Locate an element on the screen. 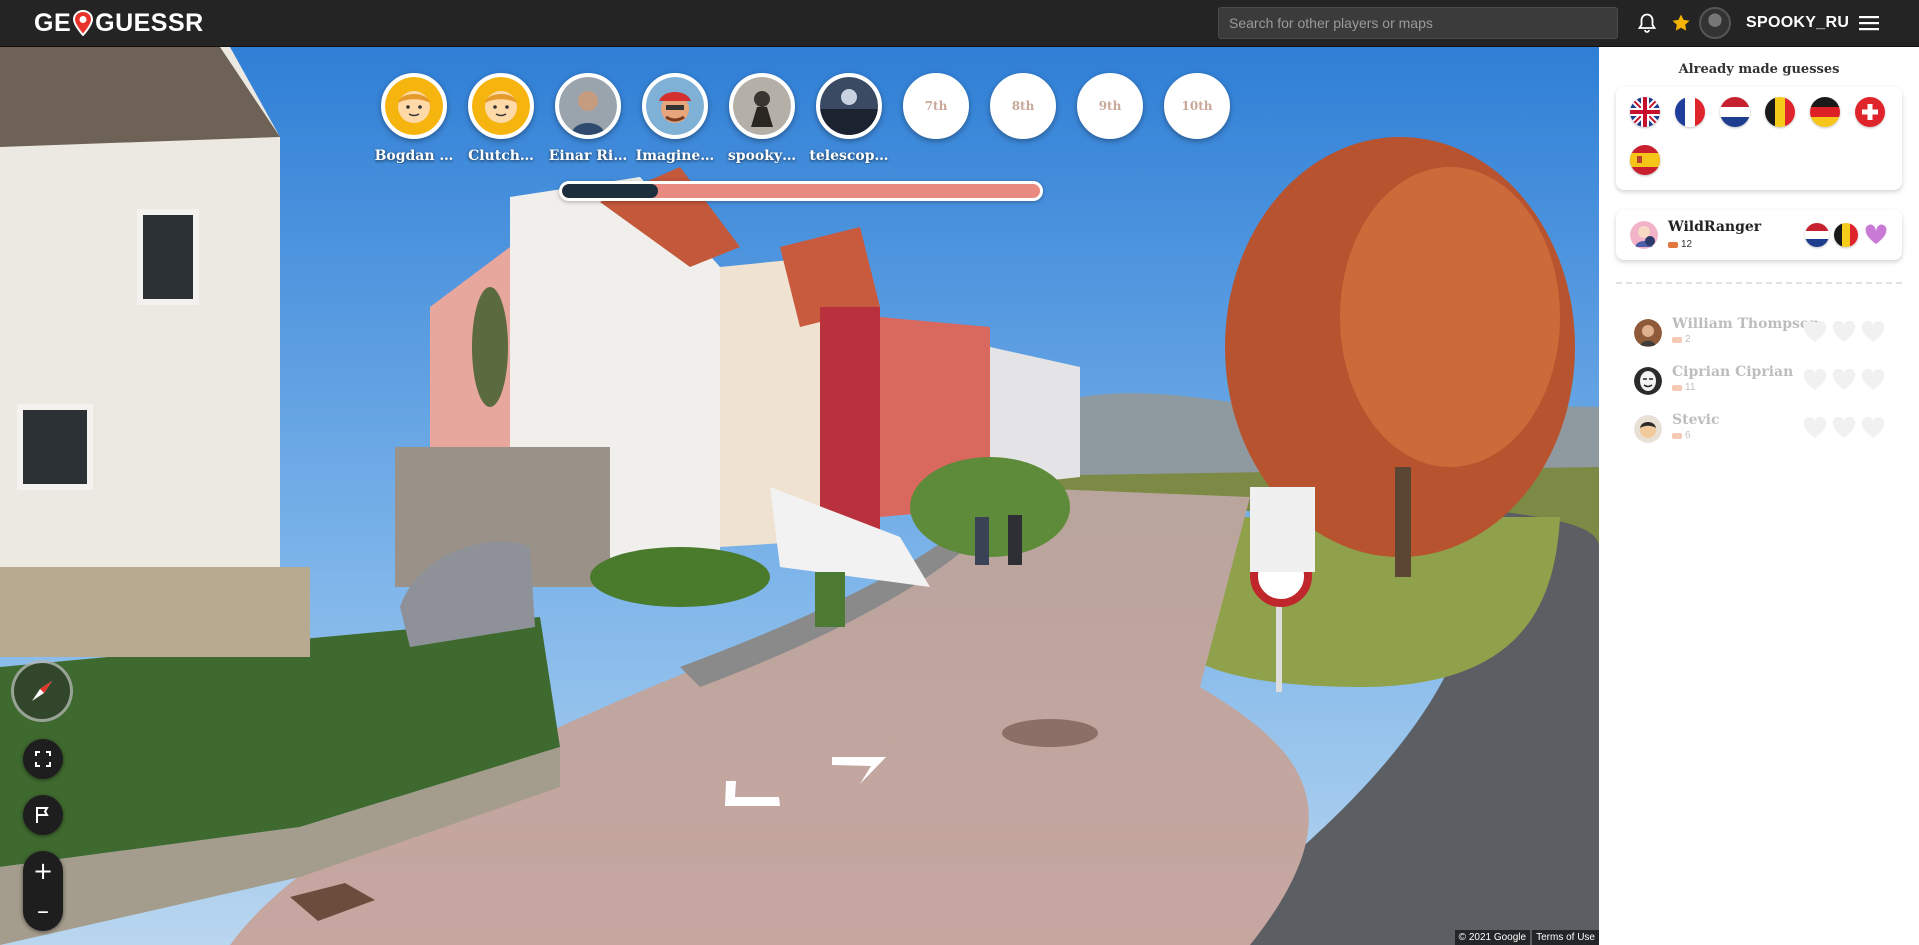 The height and width of the screenshot is (945, 1919). panel-title: Already made guesses is located at coordinates (1759, 69).